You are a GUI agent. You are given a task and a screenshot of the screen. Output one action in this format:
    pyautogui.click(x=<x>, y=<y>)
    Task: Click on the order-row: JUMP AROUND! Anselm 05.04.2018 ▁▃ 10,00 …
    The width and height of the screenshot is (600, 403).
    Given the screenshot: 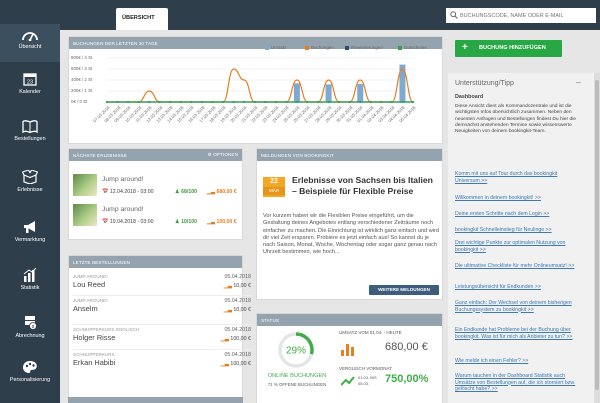 What is the action you would take?
    pyautogui.click(x=163, y=306)
    